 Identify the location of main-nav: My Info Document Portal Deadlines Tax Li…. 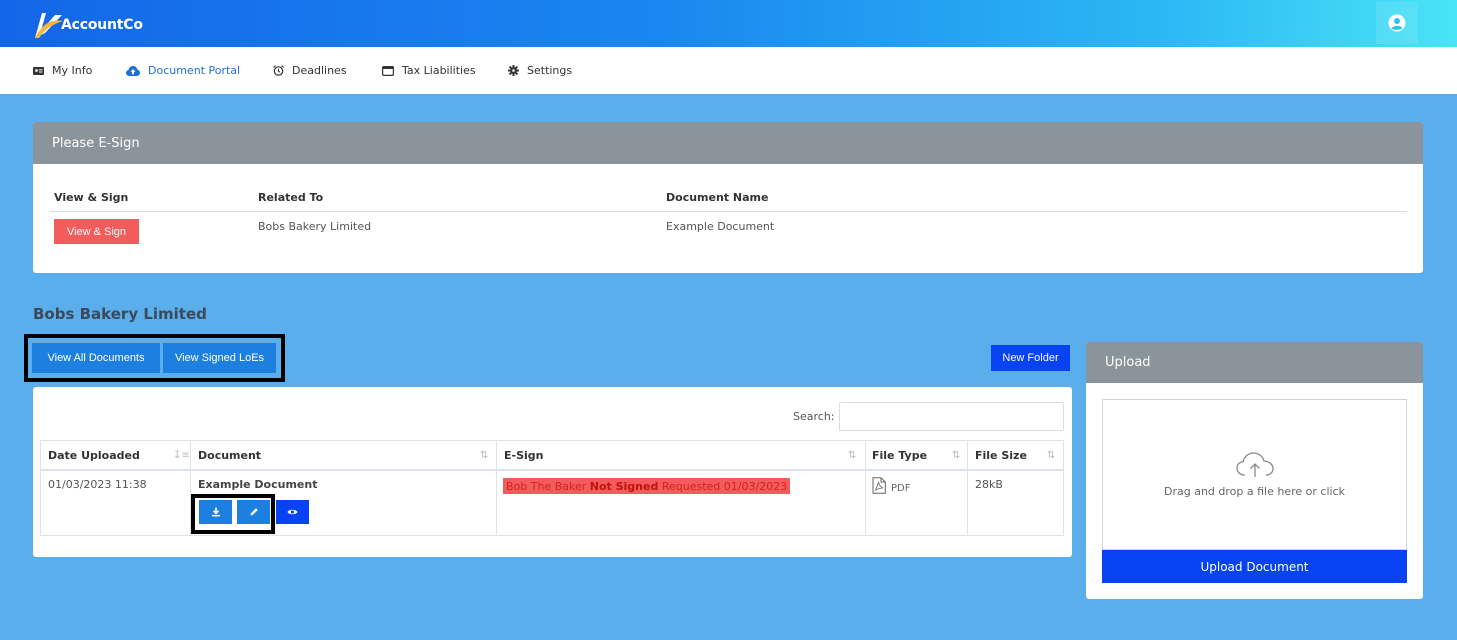
(728, 70).